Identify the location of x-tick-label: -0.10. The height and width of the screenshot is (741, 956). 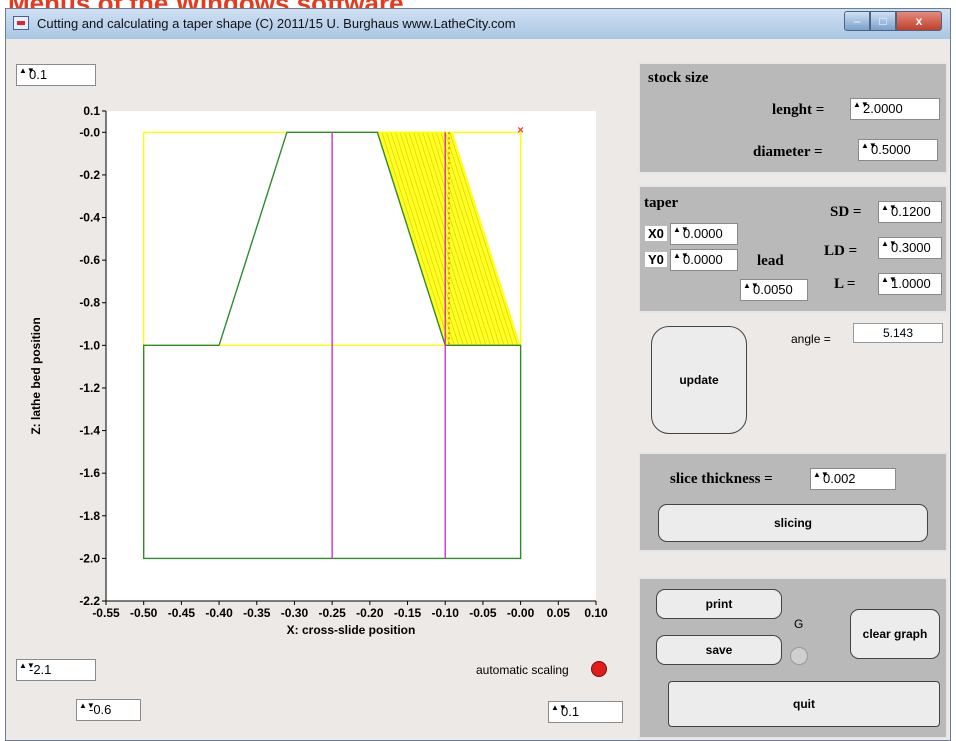
(446, 613).